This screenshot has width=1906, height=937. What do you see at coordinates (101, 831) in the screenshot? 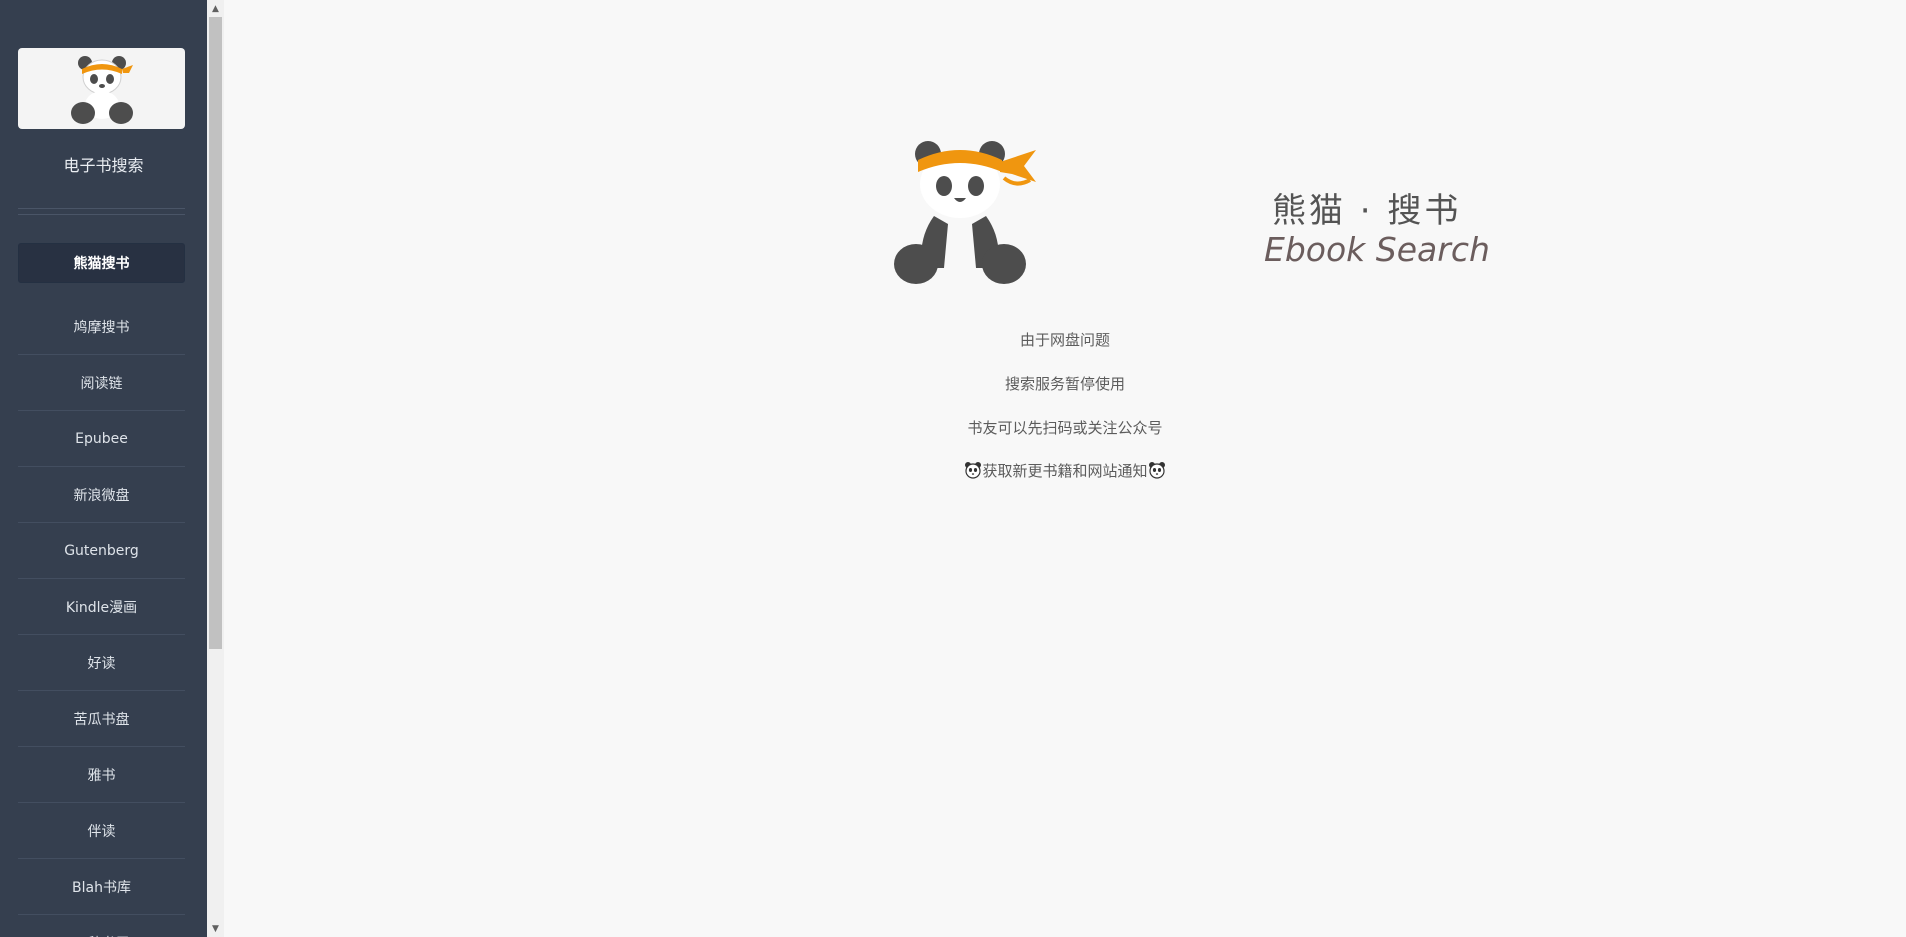
I see `sidebar-item-bandu: 伴读` at bounding box center [101, 831].